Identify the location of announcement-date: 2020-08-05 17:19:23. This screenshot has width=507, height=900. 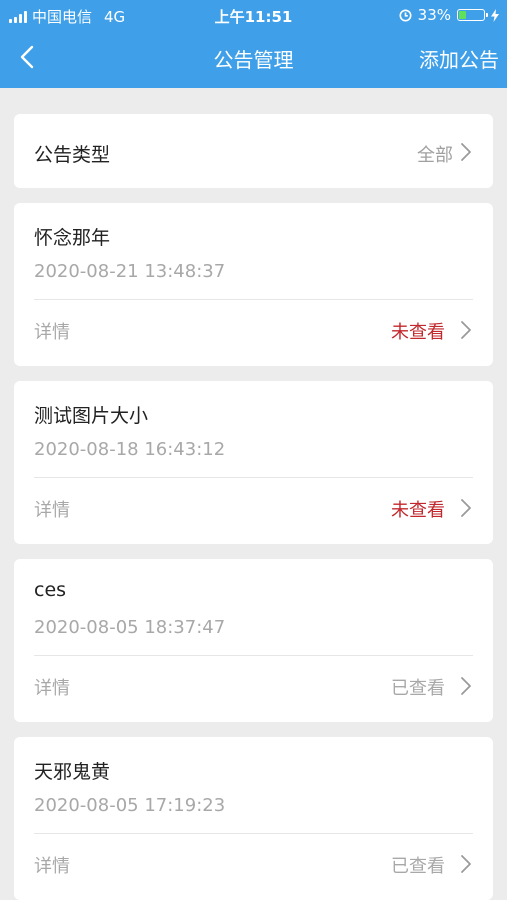
(130, 805).